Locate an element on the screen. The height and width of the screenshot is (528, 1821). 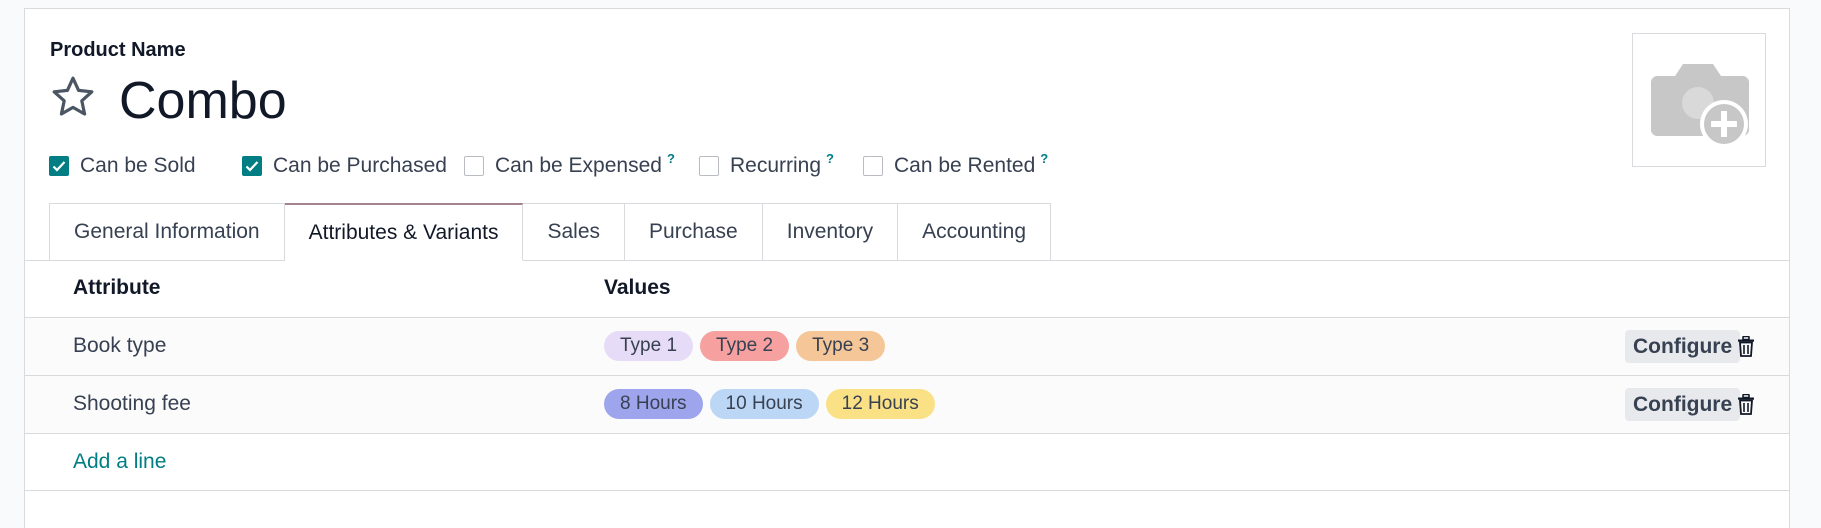
table-header: Attribute Values is located at coordinates (907, 289).